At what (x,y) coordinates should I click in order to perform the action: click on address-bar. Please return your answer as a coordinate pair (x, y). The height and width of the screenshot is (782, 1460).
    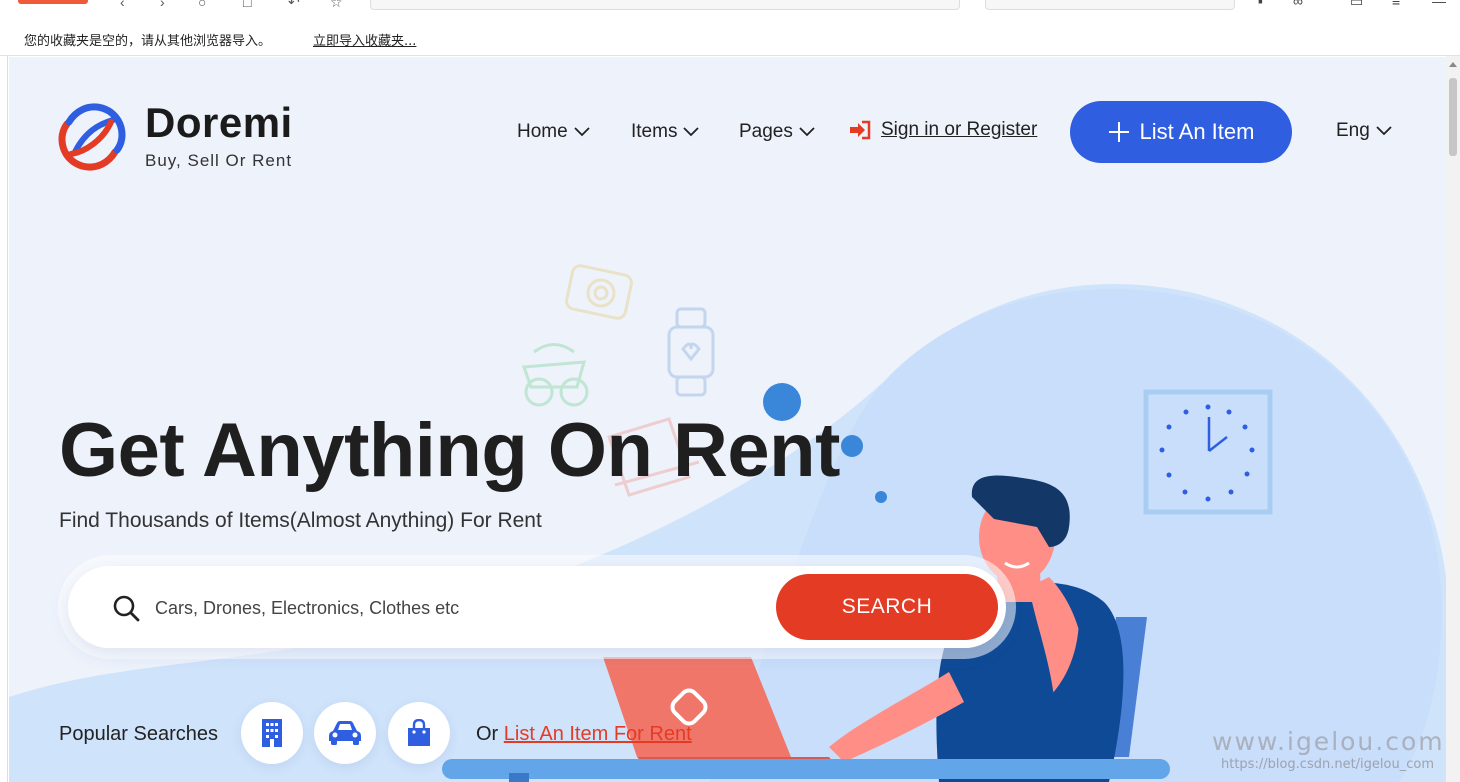
    Looking at the image, I should click on (665, 5).